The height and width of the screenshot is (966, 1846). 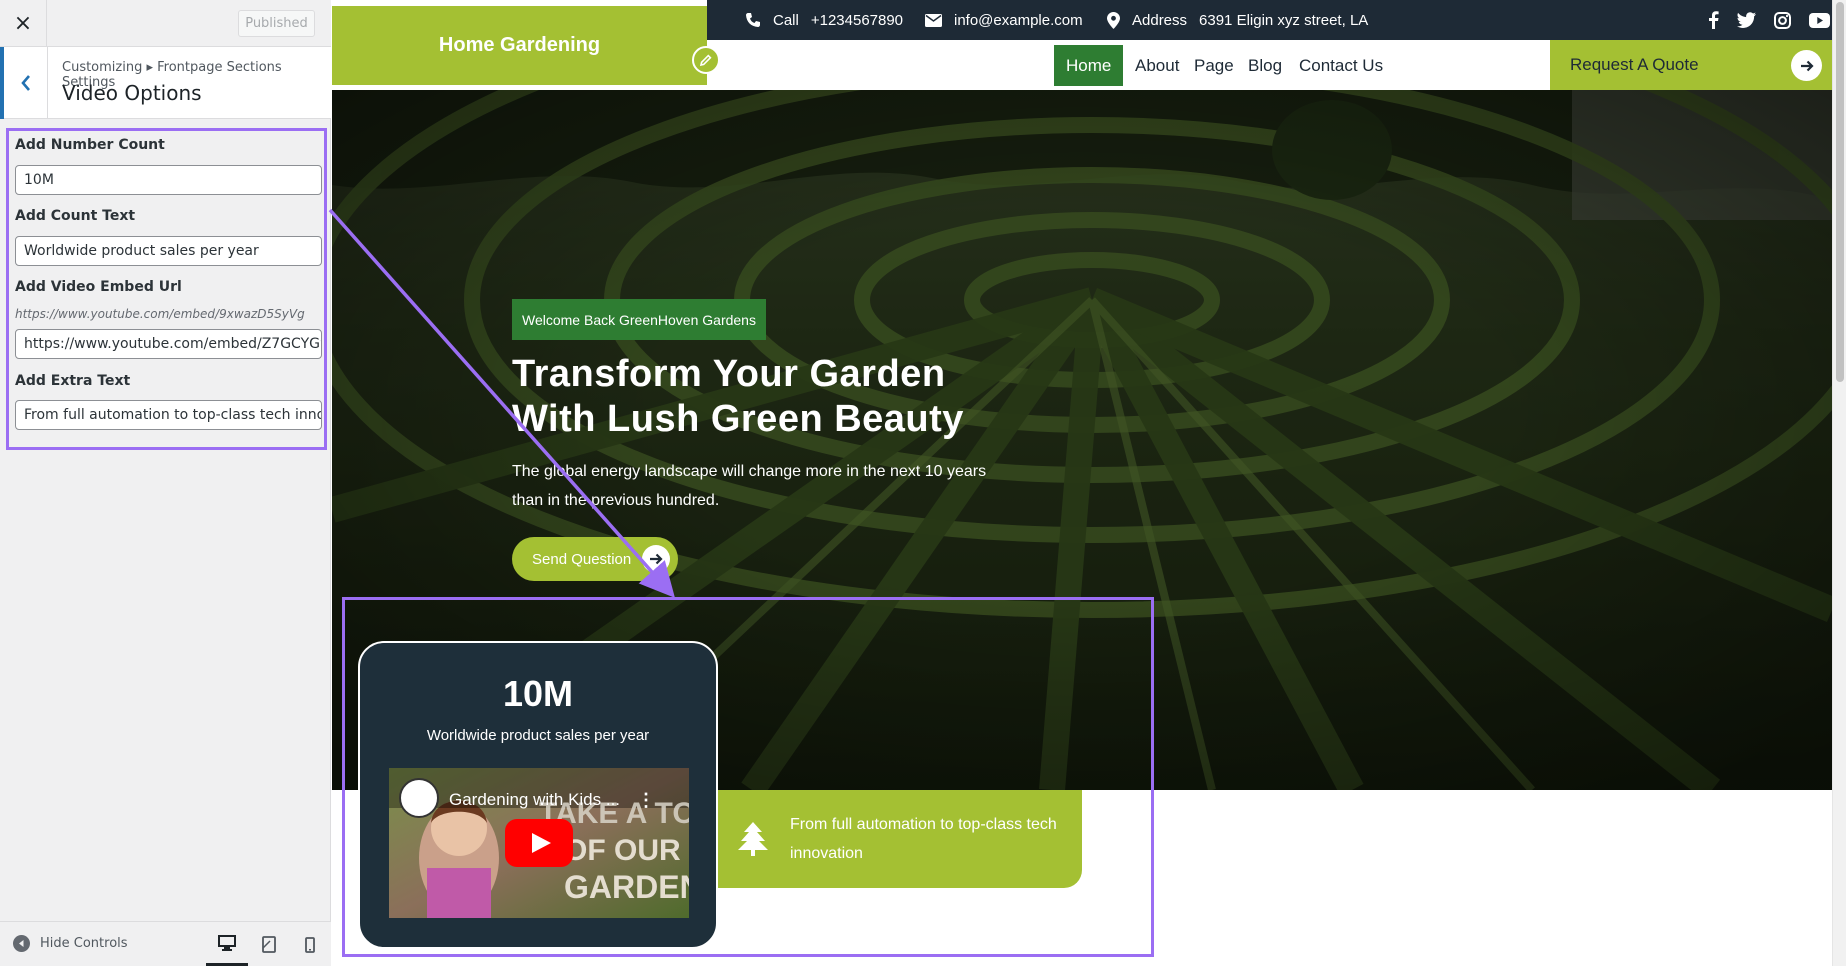 I want to click on number-count-input: 10M, so click(x=168, y=180).